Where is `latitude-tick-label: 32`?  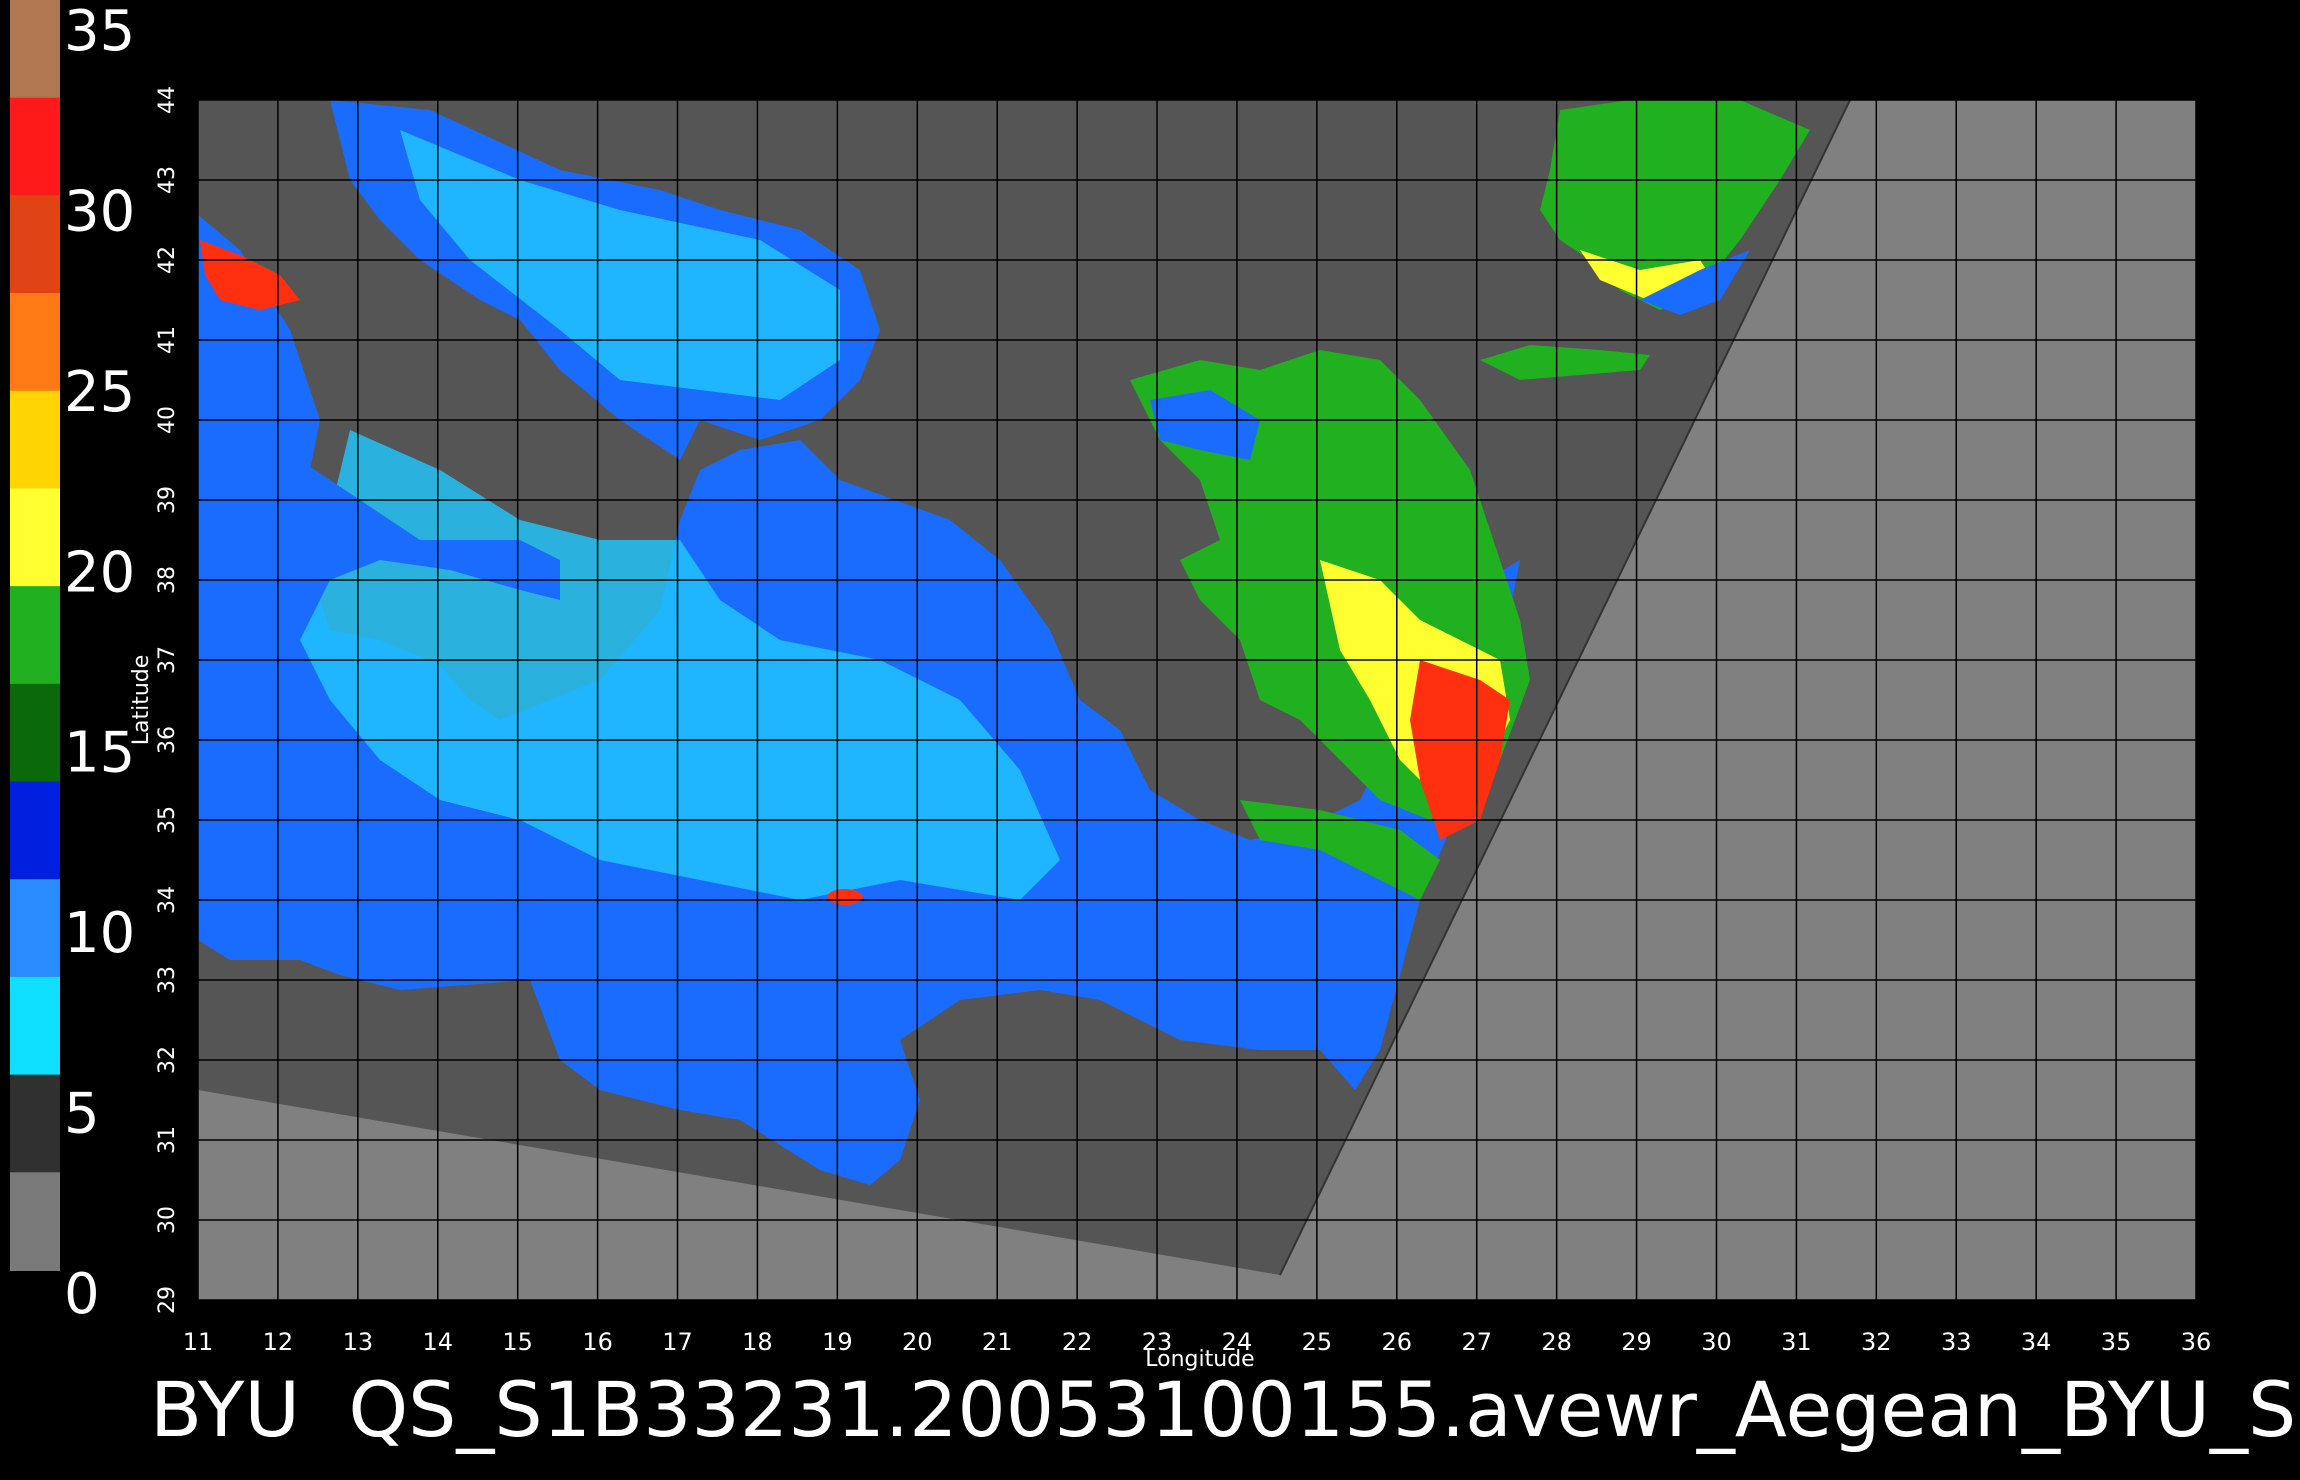 latitude-tick-label: 32 is located at coordinates (167, 1060).